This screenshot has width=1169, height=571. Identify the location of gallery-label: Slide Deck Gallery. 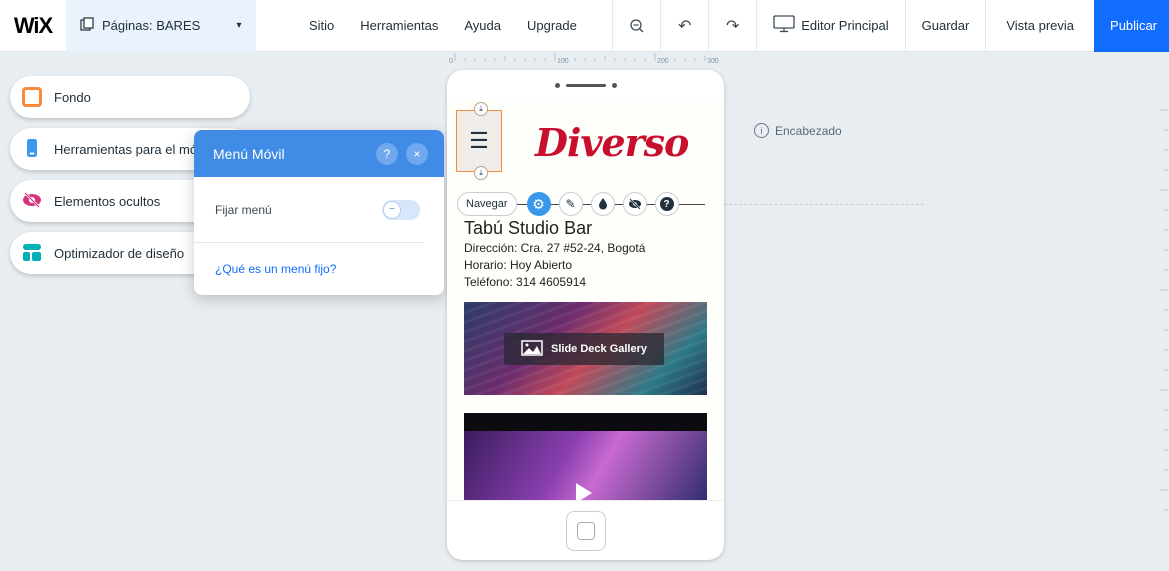
(599, 349).